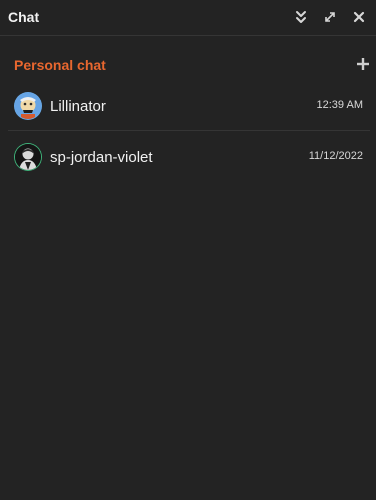 The width and height of the screenshot is (376, 500). I want to click on double-chevron-down-icon, so click(301, 17).